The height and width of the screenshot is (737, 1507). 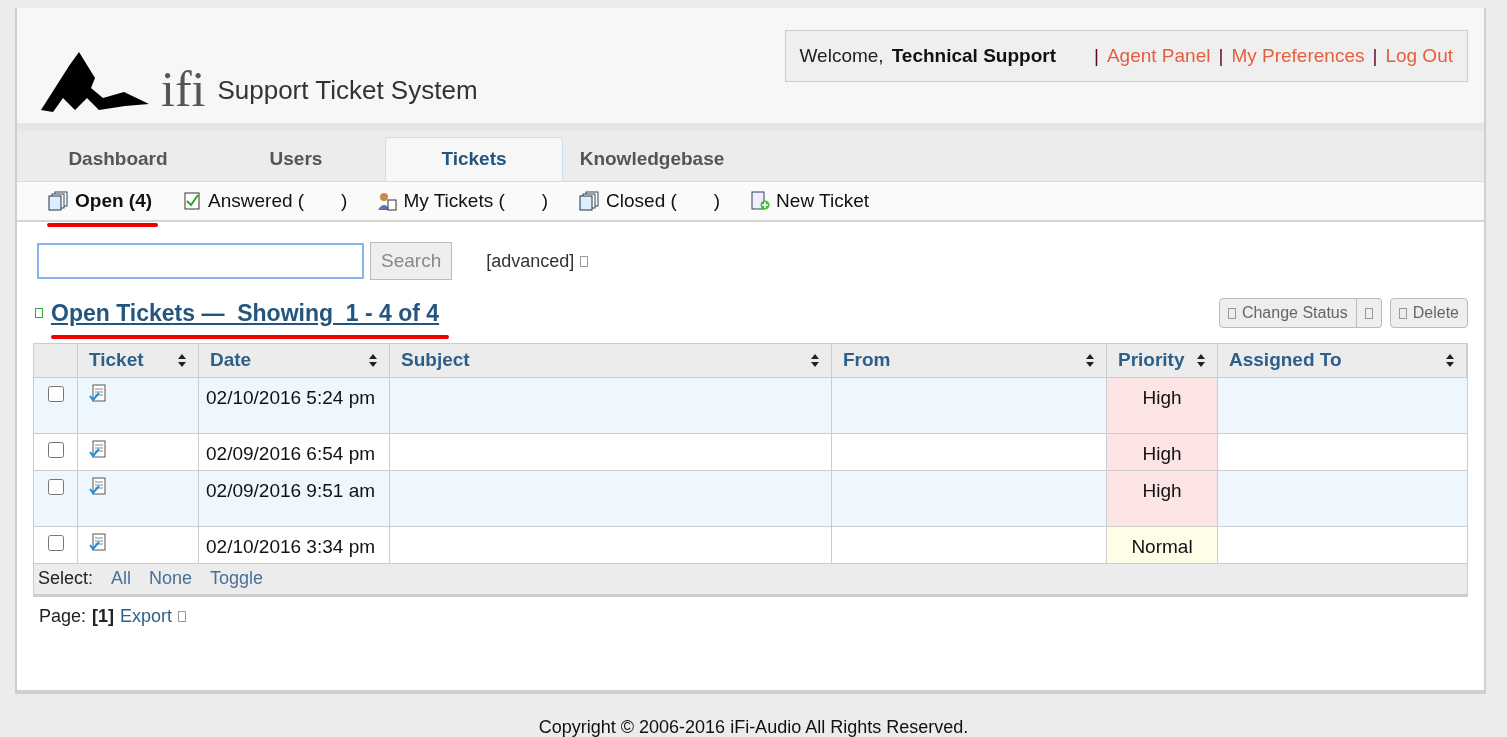 What do you see at coordinates (146, 616) in the screenshot?
I see `export-link: Export` at bounding box center [146, 616].